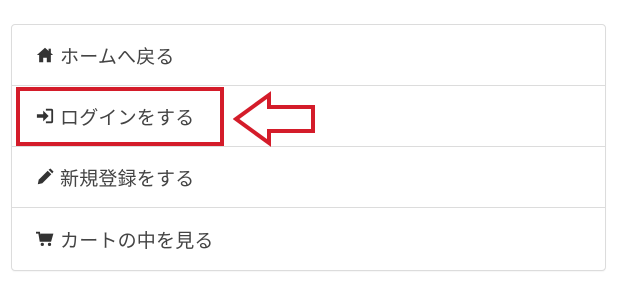 This screenshot has height=292, width=625. What do you see at coordinates (45, 55) in the screenshot?
I see `home-icon` at bounding box center [45, 55].